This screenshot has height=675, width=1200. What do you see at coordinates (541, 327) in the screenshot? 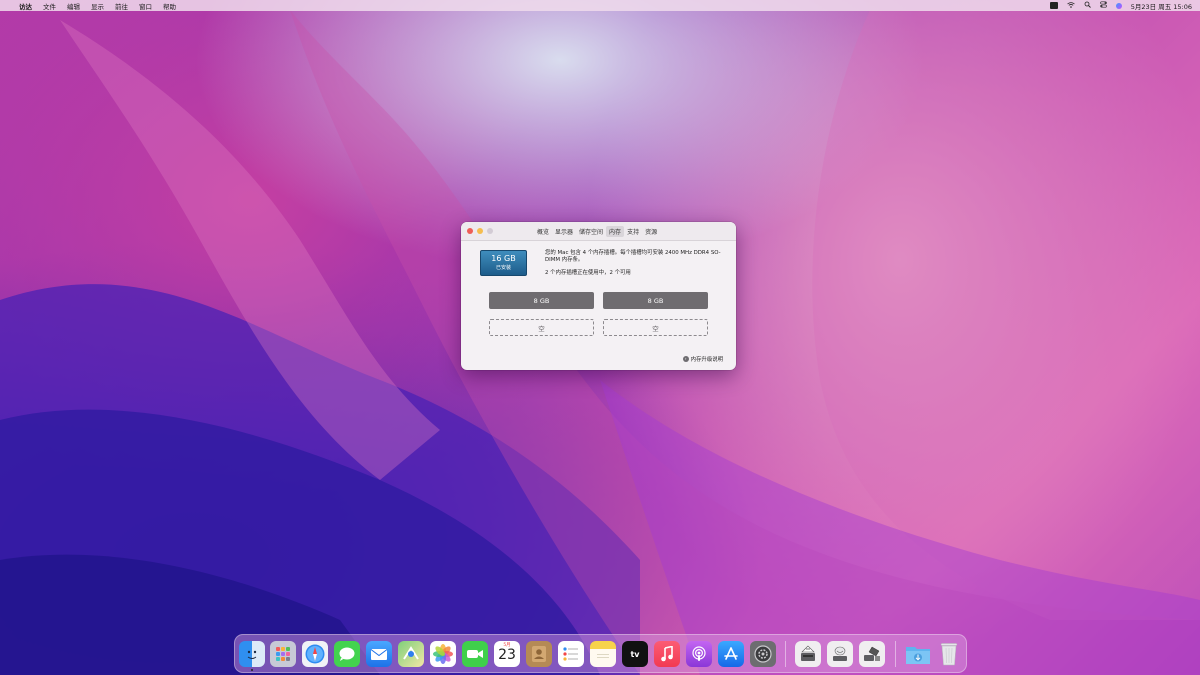
I see `memory-slot-3: 空` at bounding box center [541, 327].